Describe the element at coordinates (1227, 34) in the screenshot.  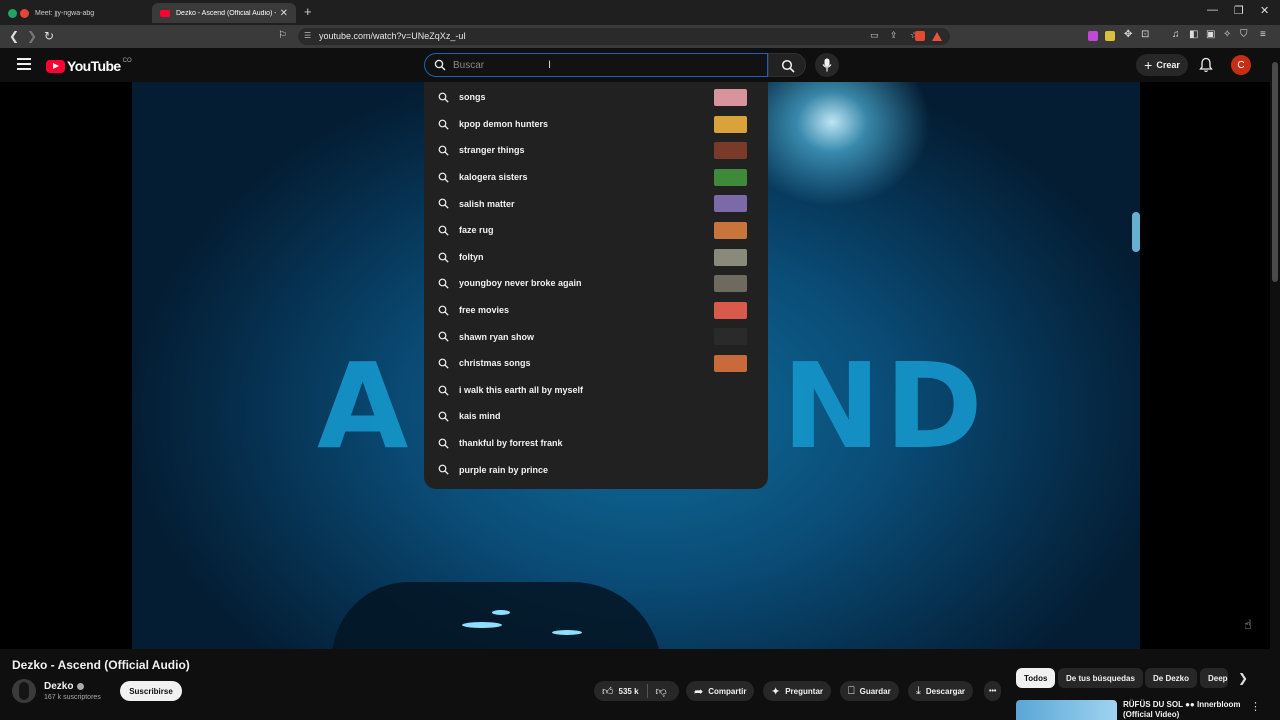
I see `leo-ai-icon: ✧` at that location.